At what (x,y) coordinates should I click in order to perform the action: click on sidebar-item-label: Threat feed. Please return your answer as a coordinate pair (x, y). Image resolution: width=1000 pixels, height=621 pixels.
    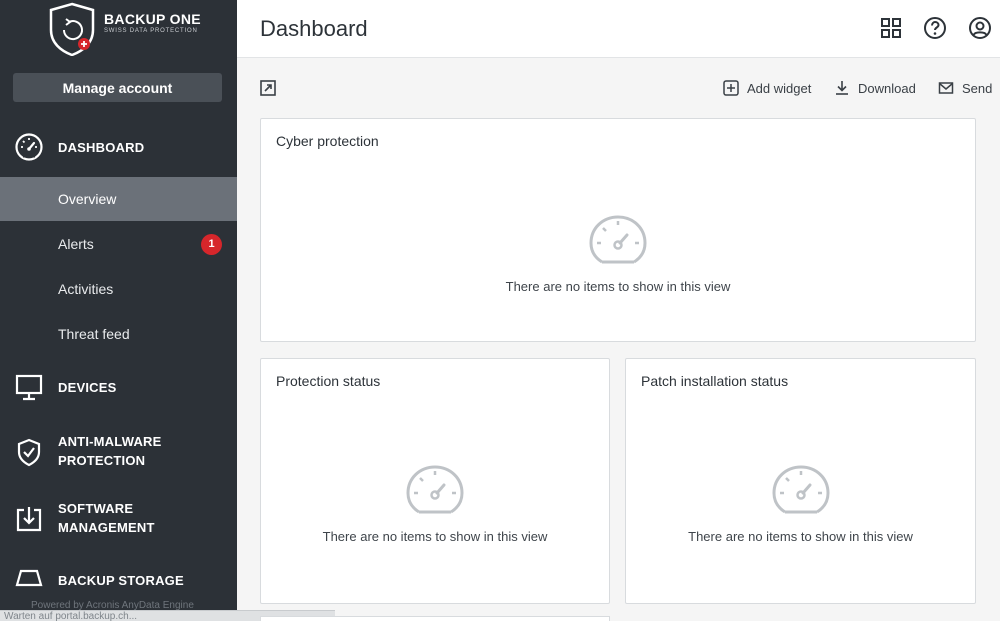
    Looking at the image, I should click on (94, 334).